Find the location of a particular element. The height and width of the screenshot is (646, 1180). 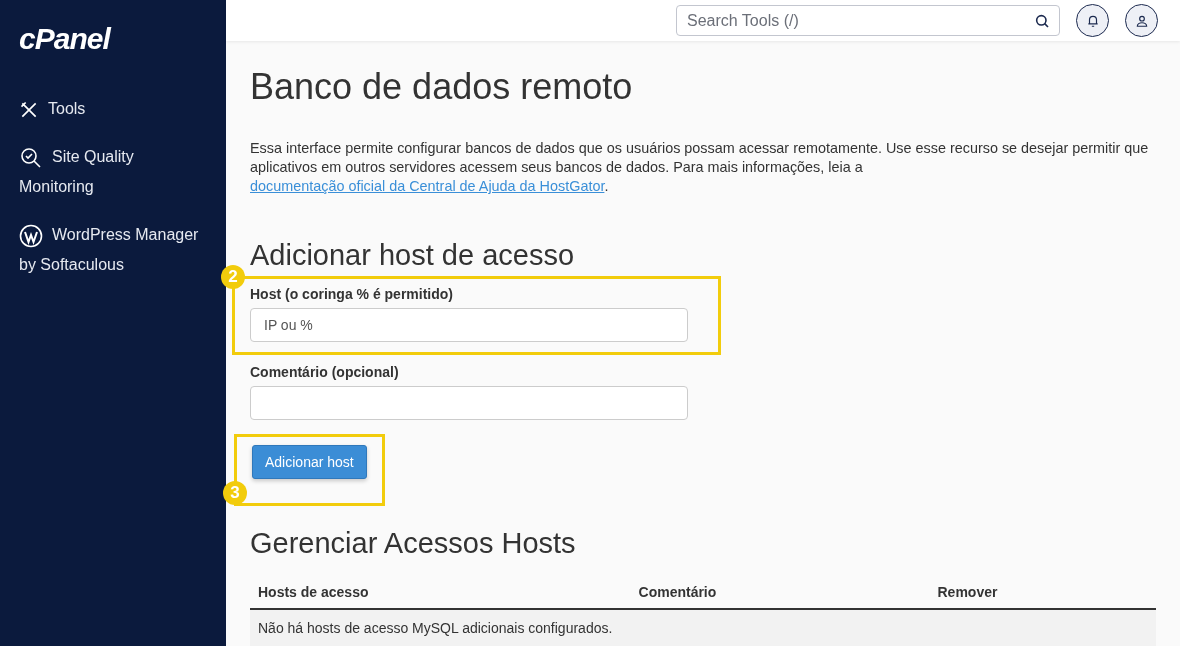

user-button is located at coordinates (1141, 20).